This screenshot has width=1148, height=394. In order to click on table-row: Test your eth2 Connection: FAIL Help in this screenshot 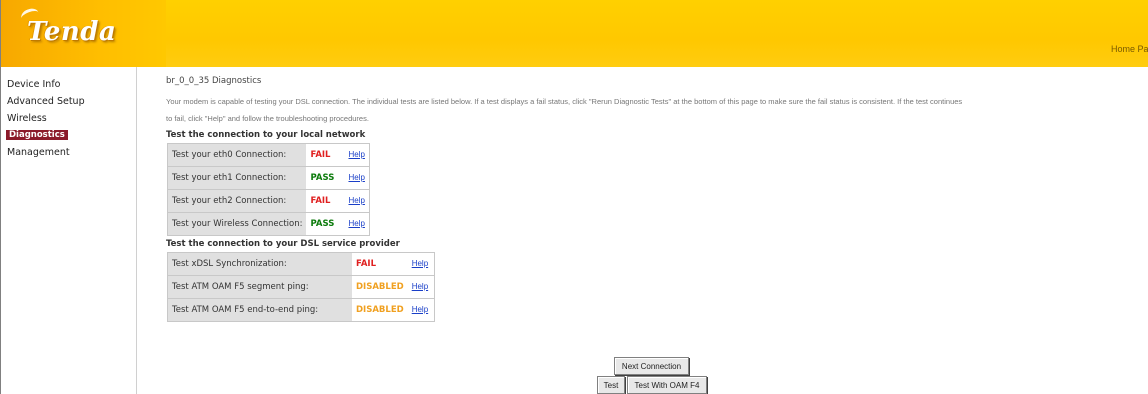, I will do `click(268, 201)`.